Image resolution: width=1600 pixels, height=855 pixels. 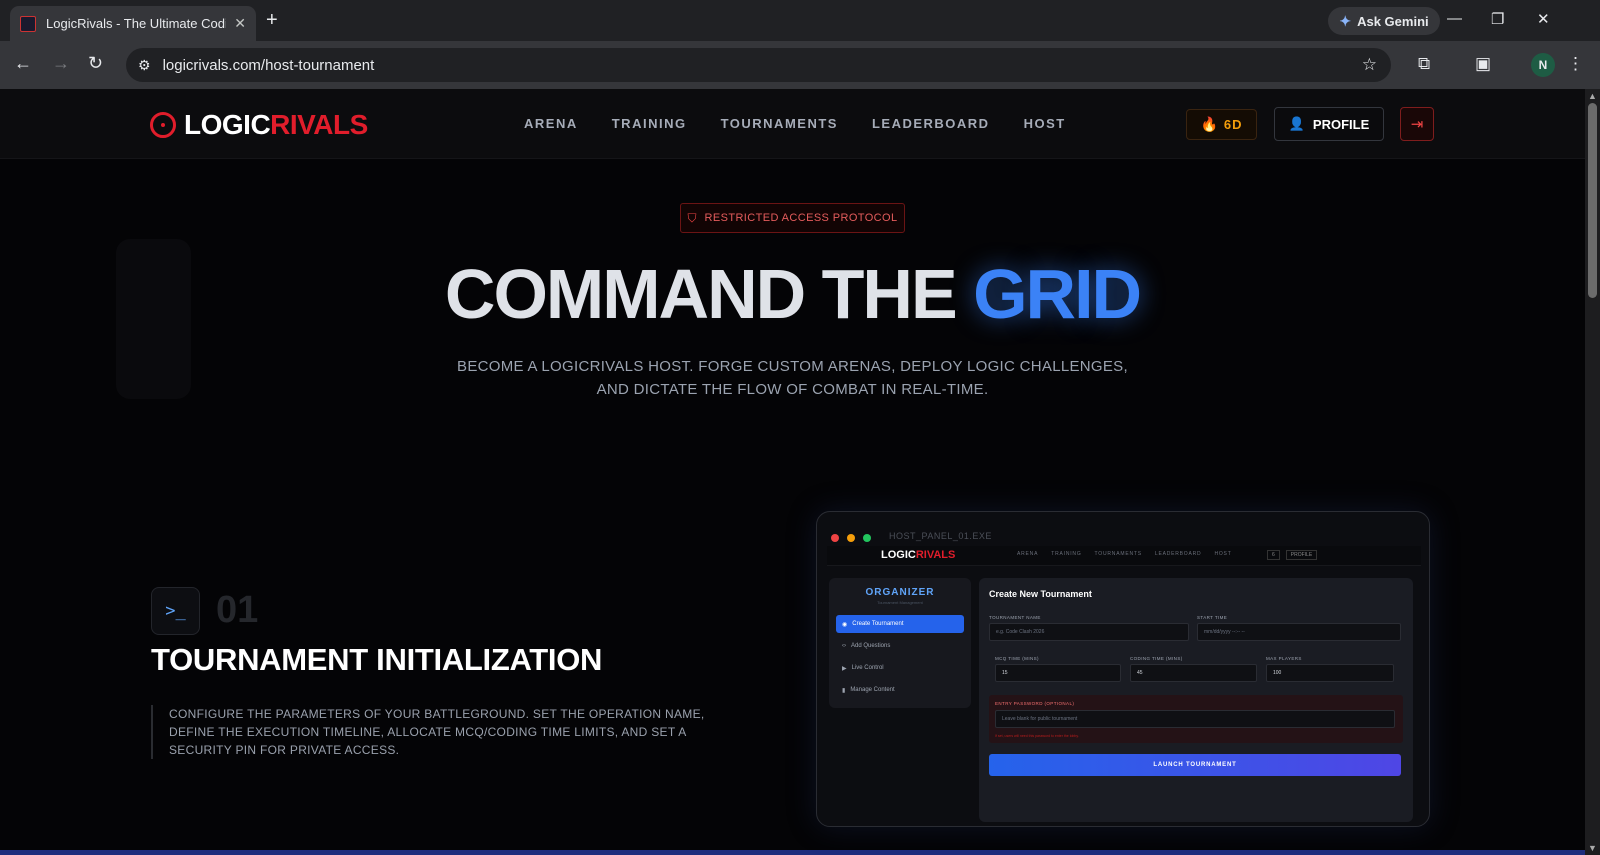 What do you see at coordinates (136, 23) in the screenshot?
I see `tab-title: LogicRivals - The Ultimate Codi` at bounding box center [136, 23].